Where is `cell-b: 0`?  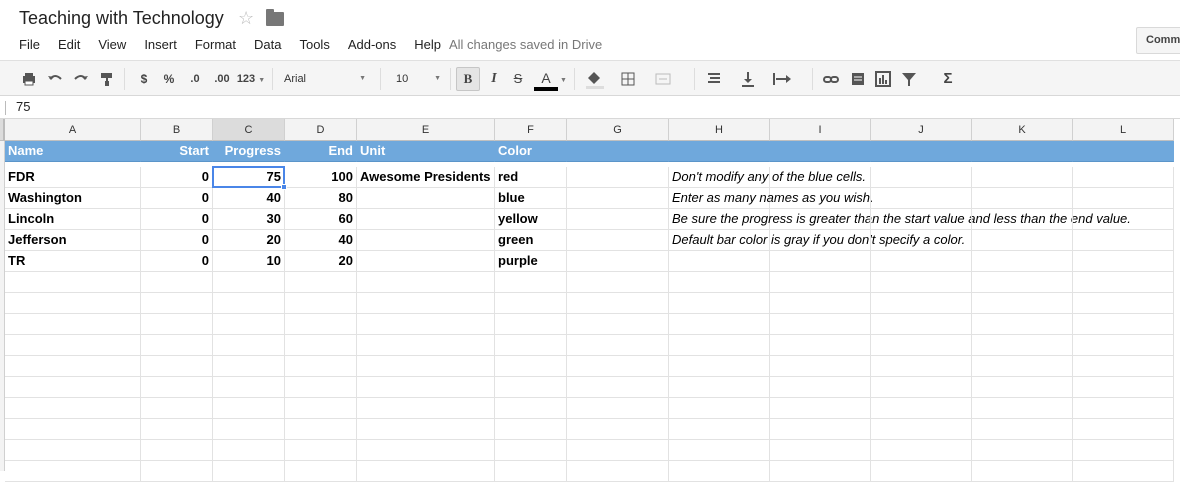 cell-b: 0 is located at coordinates (177, 219).